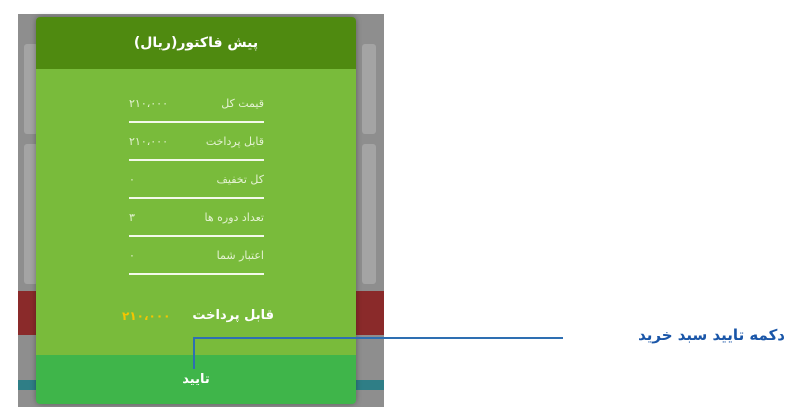 This screenshot has height=407, width=791. What do you see at coordinates (196, 153) in the screenshot?
I see `invoice-row: قابل پرداخت ۲۱۰،۰۰۰` at bounding box center [196, 153].